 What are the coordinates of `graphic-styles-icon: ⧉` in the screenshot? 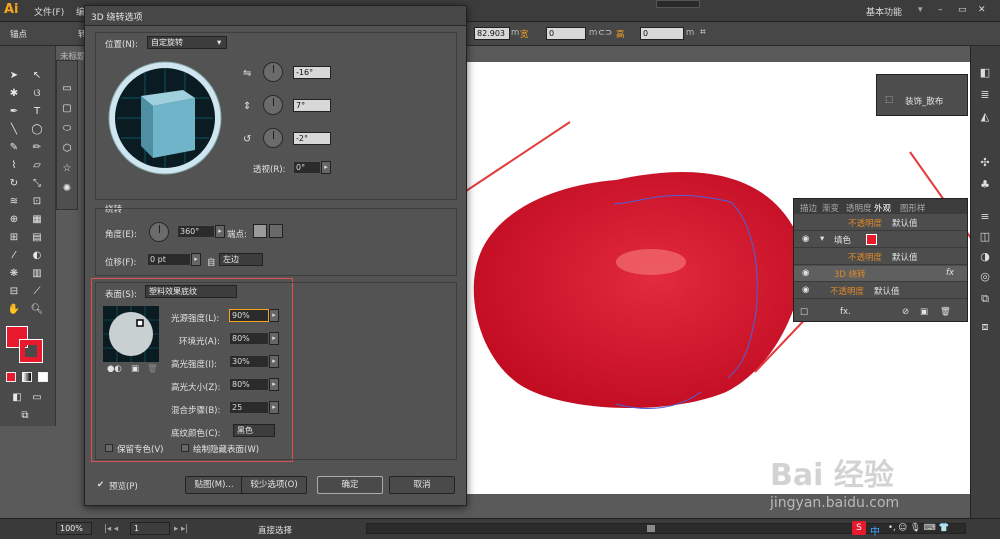 It's located at (985, 299).